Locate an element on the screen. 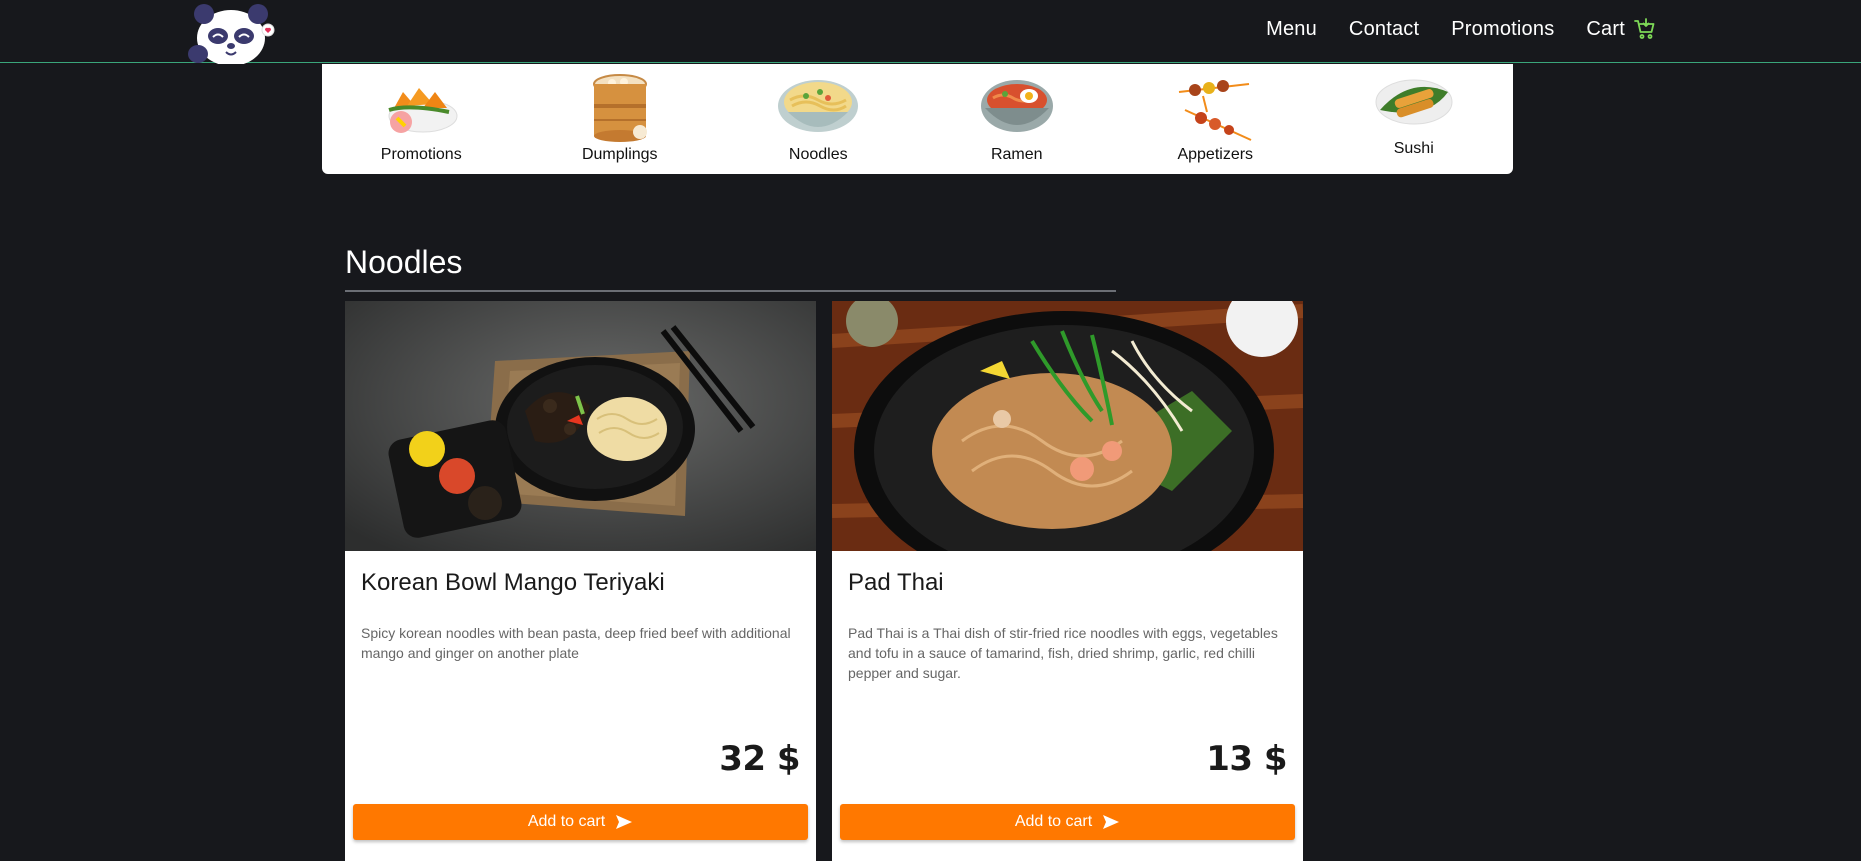 The image size is (1861, 861). shopping-cart-icon is located at coordinates (1644, 28).